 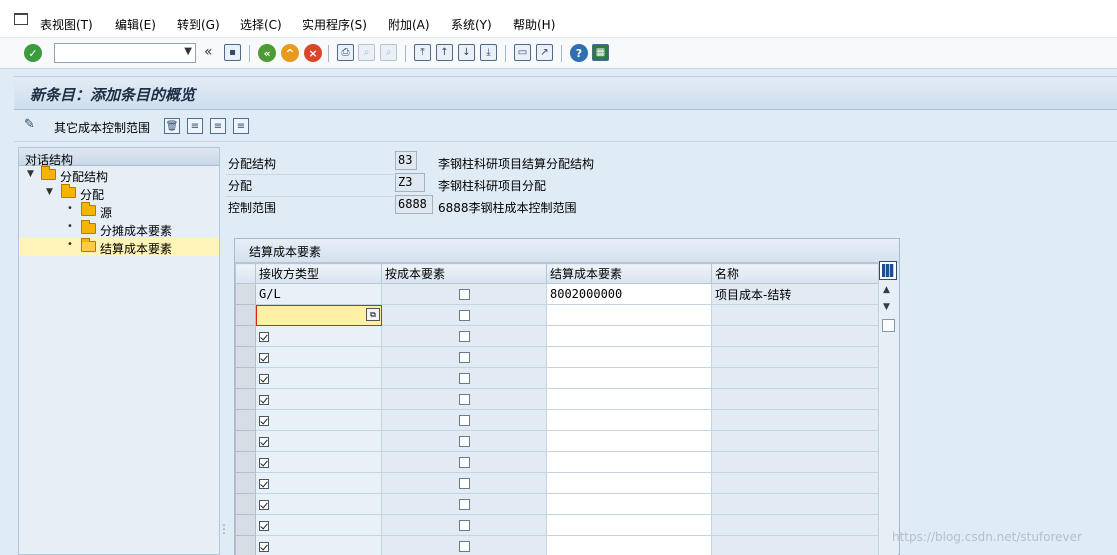 What do you see at coordinates (600, 52) in the screenshot?
I see `customize-icon: ▦` at bounding box center [600, 52].